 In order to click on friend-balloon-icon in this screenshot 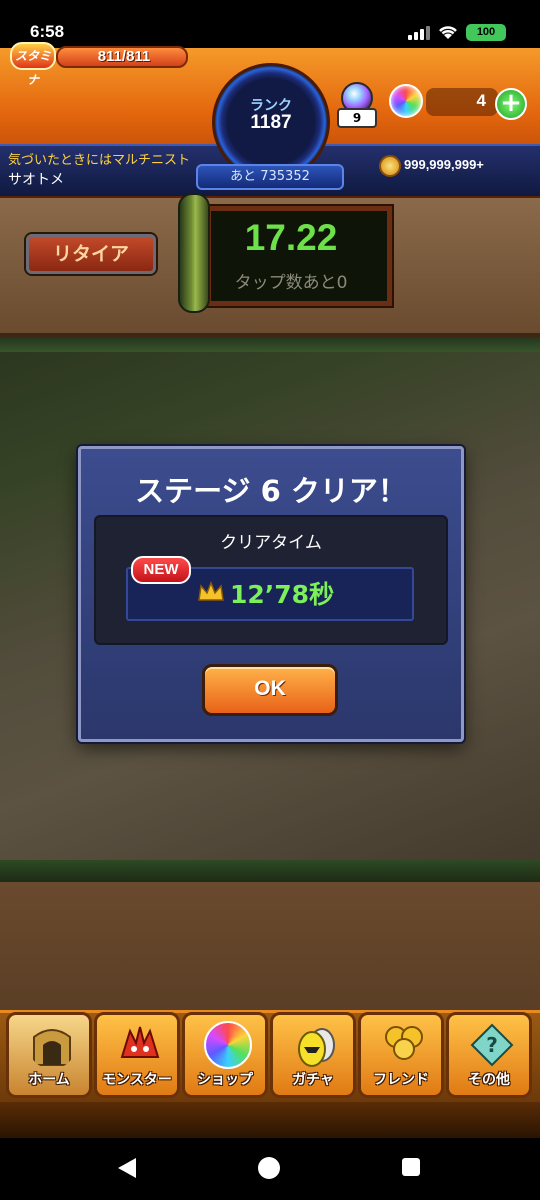, I will do `click(404, 1043)`.